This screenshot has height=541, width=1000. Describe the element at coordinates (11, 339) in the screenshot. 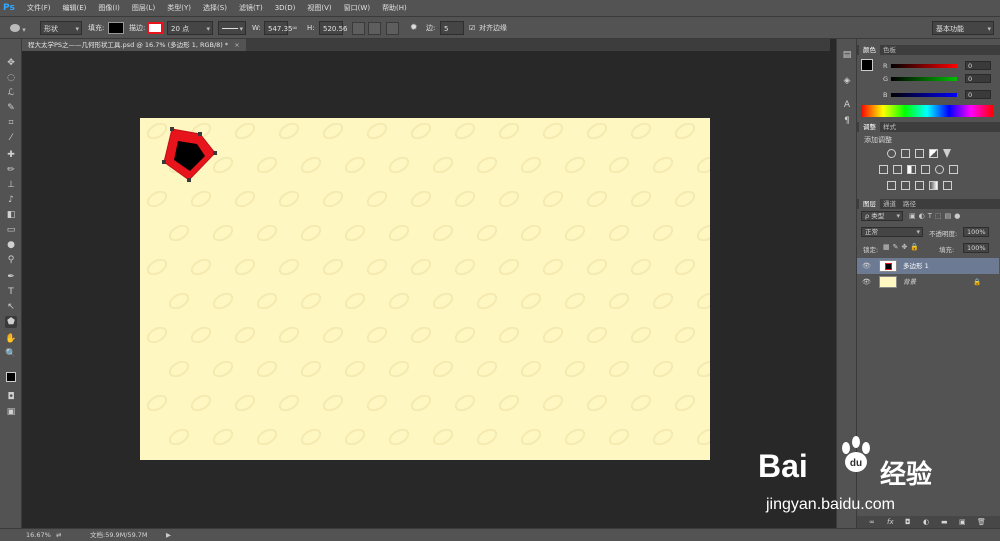

I see `hand-tool-icon: ✋` at that location.